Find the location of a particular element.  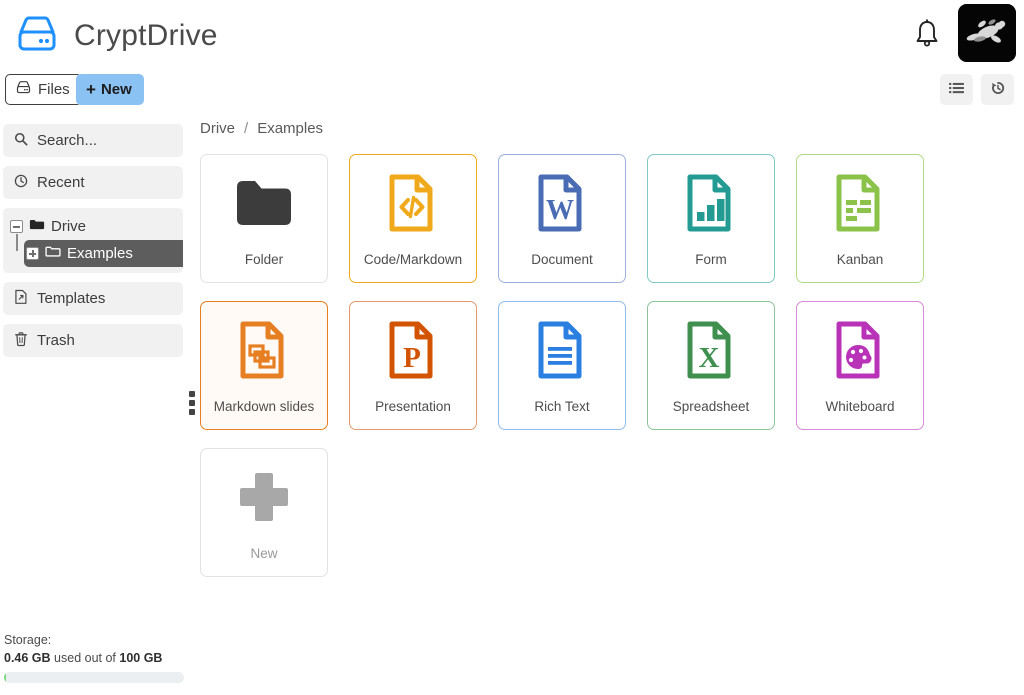

card-label: Document is located at coordinates (562, 259).